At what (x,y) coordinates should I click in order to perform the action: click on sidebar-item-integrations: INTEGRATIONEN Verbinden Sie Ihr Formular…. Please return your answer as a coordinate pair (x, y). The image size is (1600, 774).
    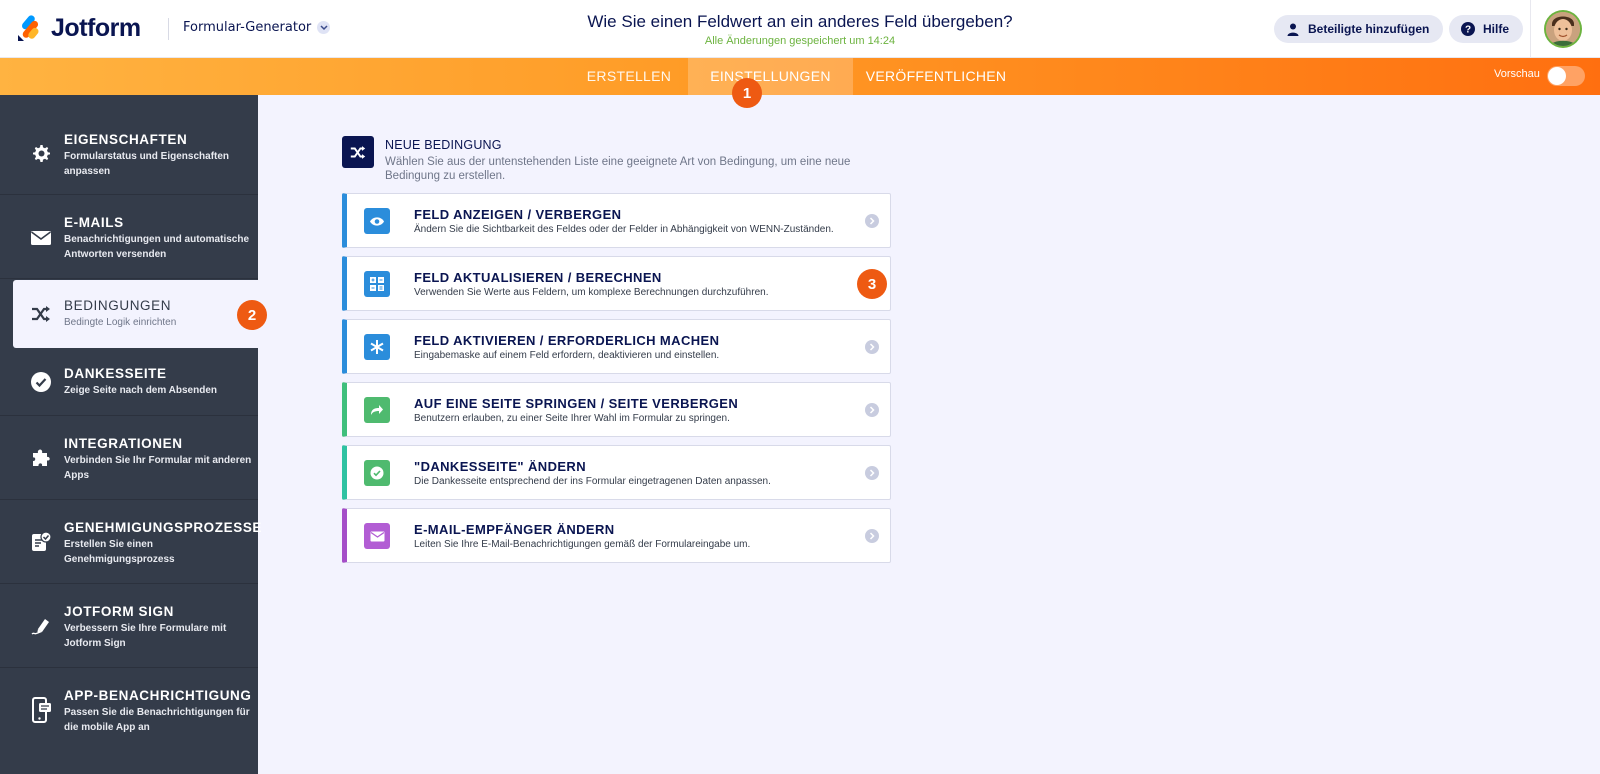
    Looking at the image, I should click on (129, 458).